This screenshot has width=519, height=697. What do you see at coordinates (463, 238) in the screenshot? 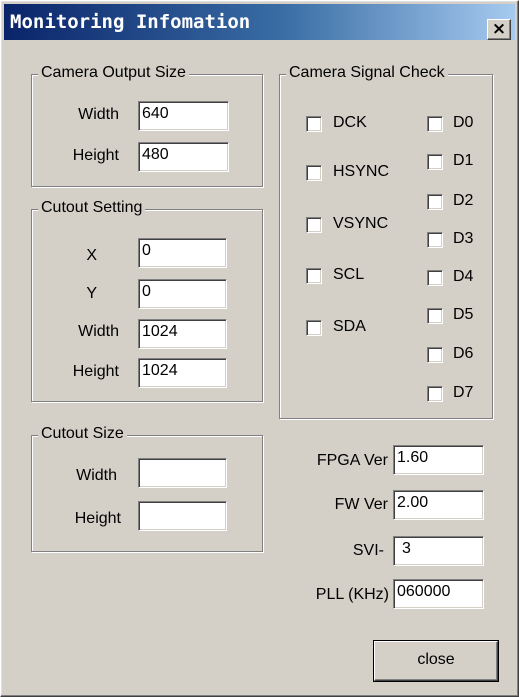
I see `checkbox-label-d3: D3` at bounding box center [463, 238].